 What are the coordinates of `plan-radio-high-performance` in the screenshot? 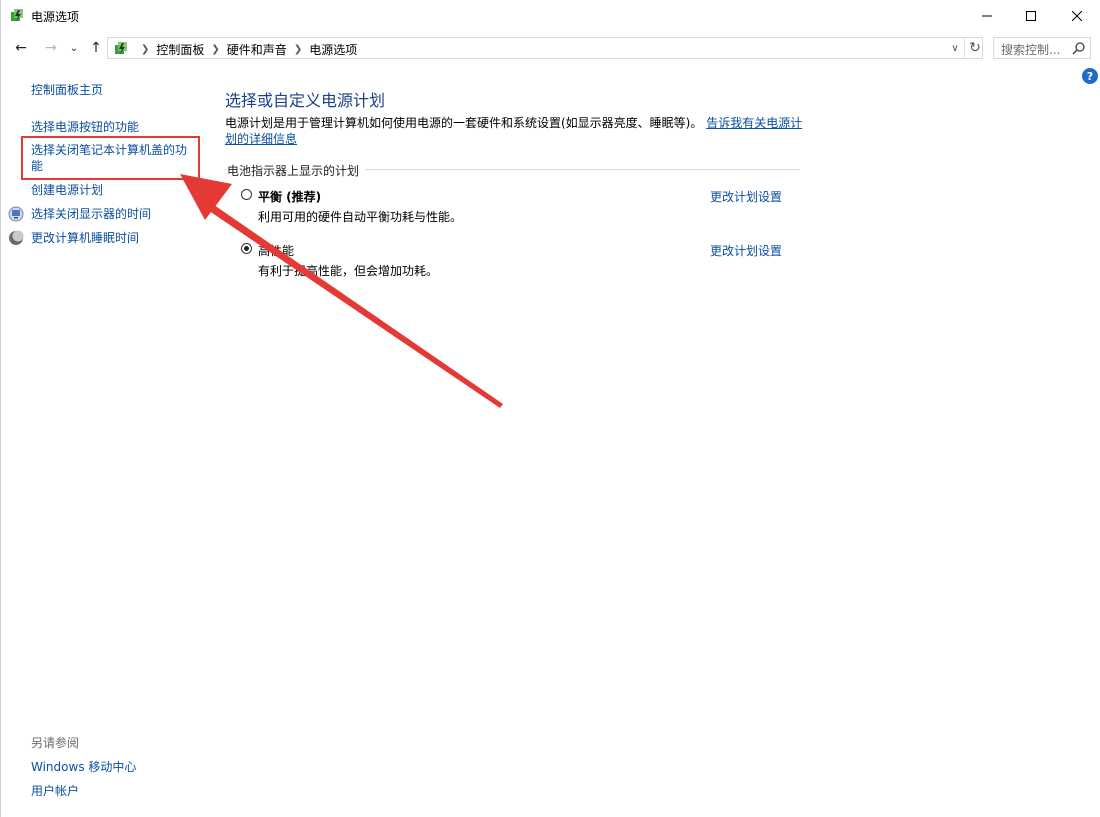 It's located at (246, 248).